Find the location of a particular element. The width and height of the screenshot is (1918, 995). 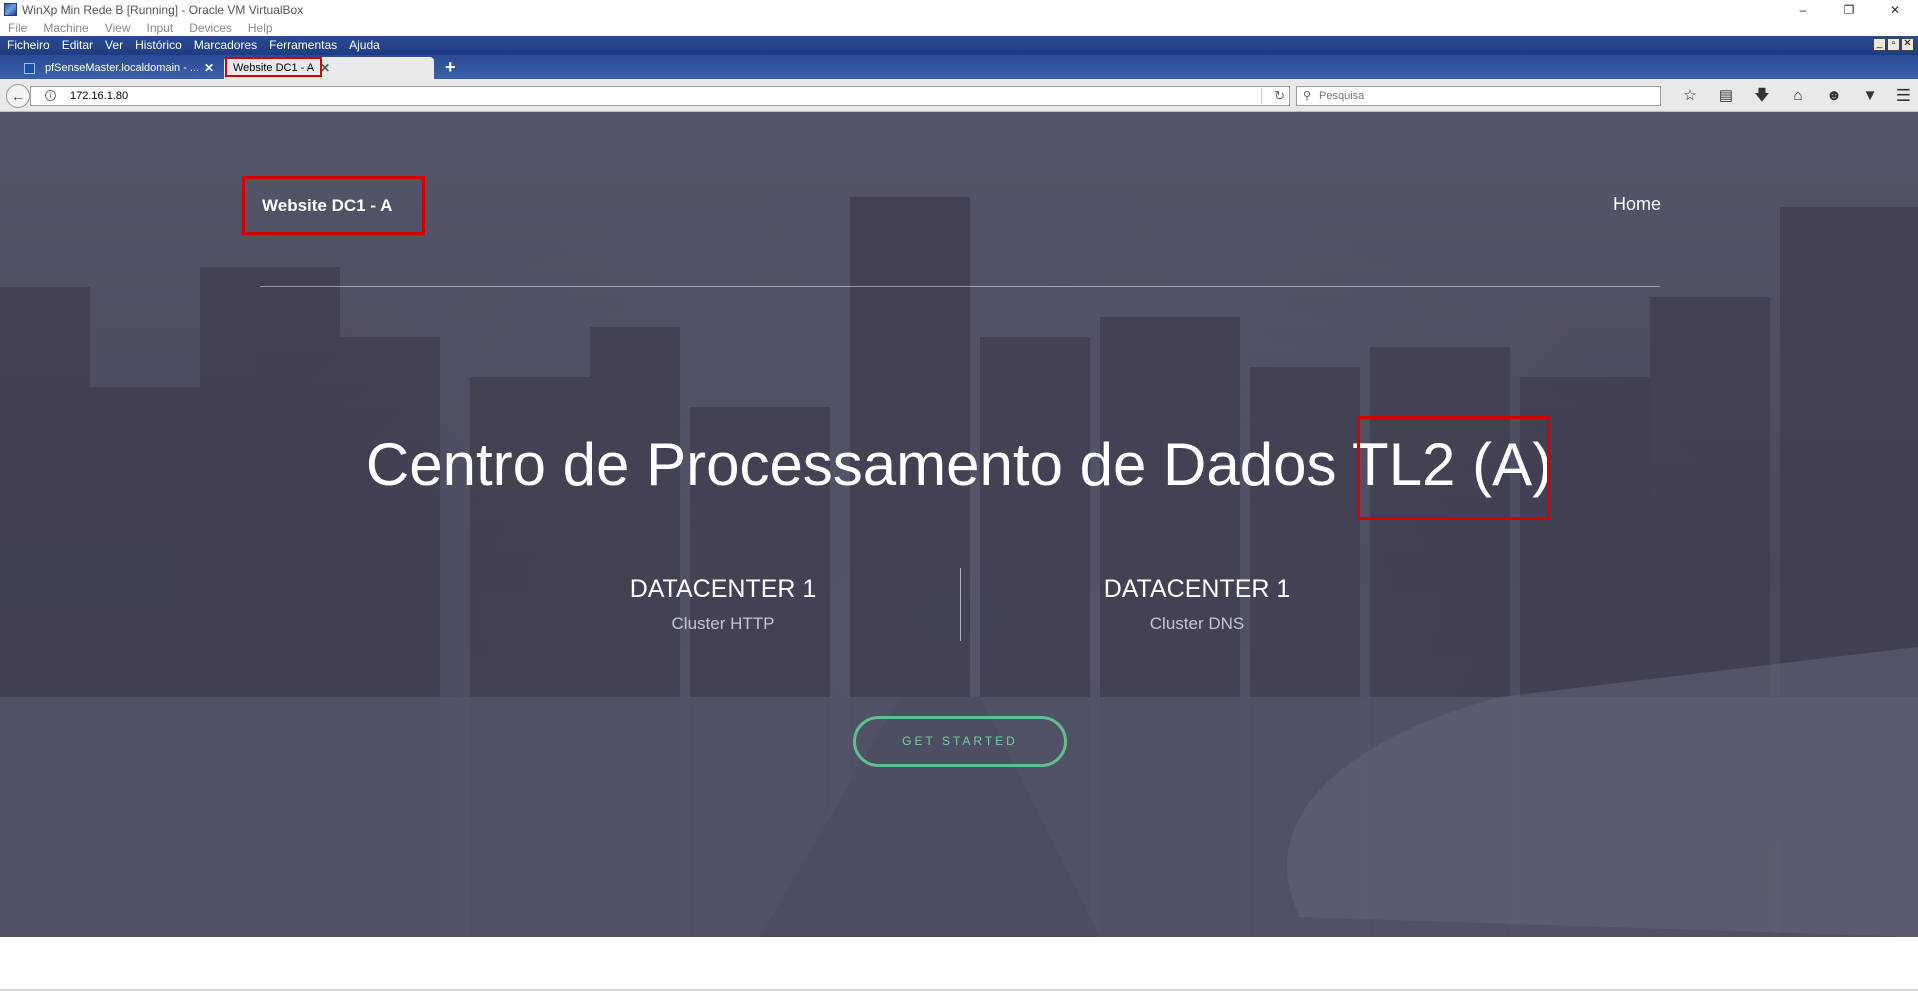

search-placeholder: Pesquisa is located at coordinates (1342, 96).